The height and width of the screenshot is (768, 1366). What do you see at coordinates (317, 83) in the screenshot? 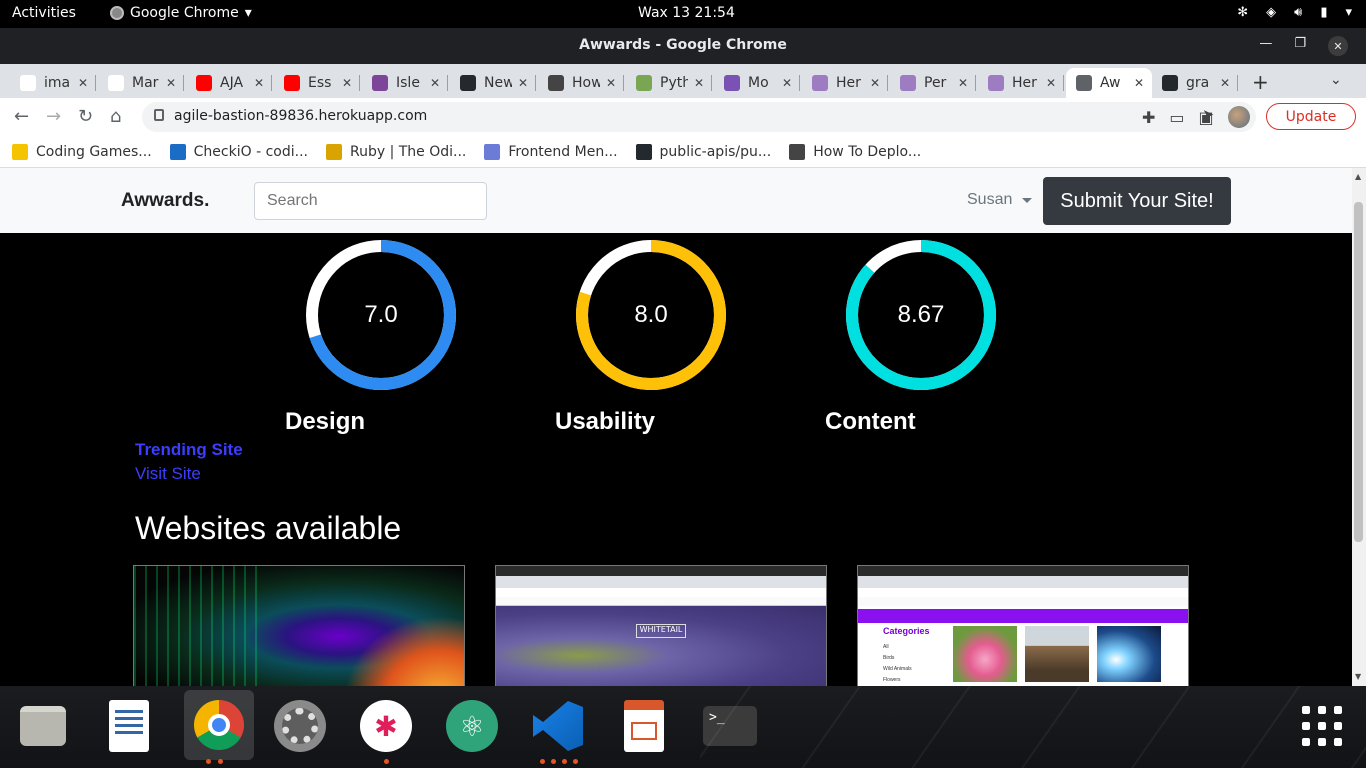
I see `tab: Ess ✕` at bounding box center [317, 83].